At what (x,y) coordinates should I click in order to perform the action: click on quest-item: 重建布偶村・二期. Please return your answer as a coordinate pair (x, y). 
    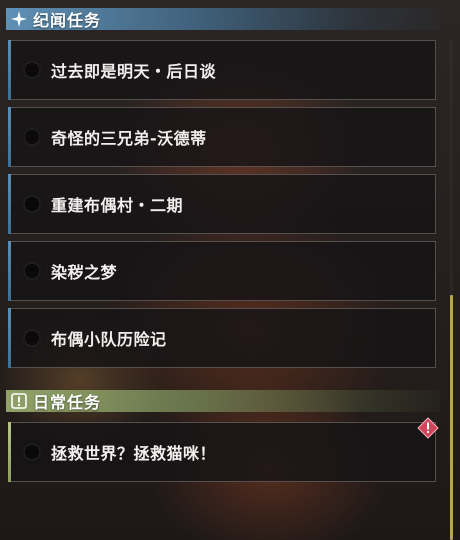
    Looking at the image, I should click on (222, 204).